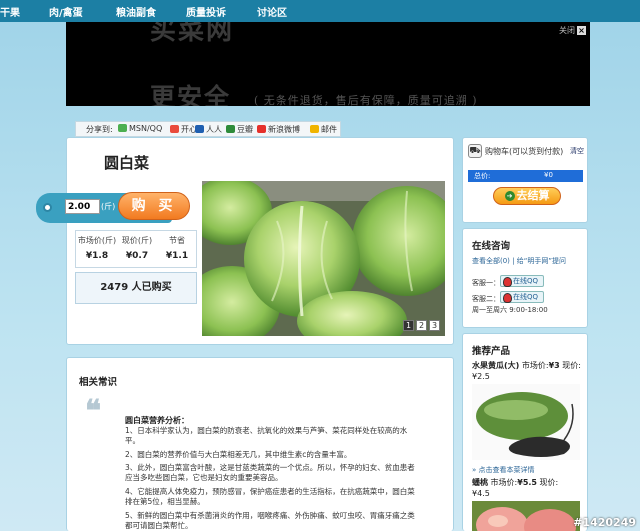 The width and height of the screenshot is (640, 531). I want to click on market-price: ¥1.8, so click(97, 256).